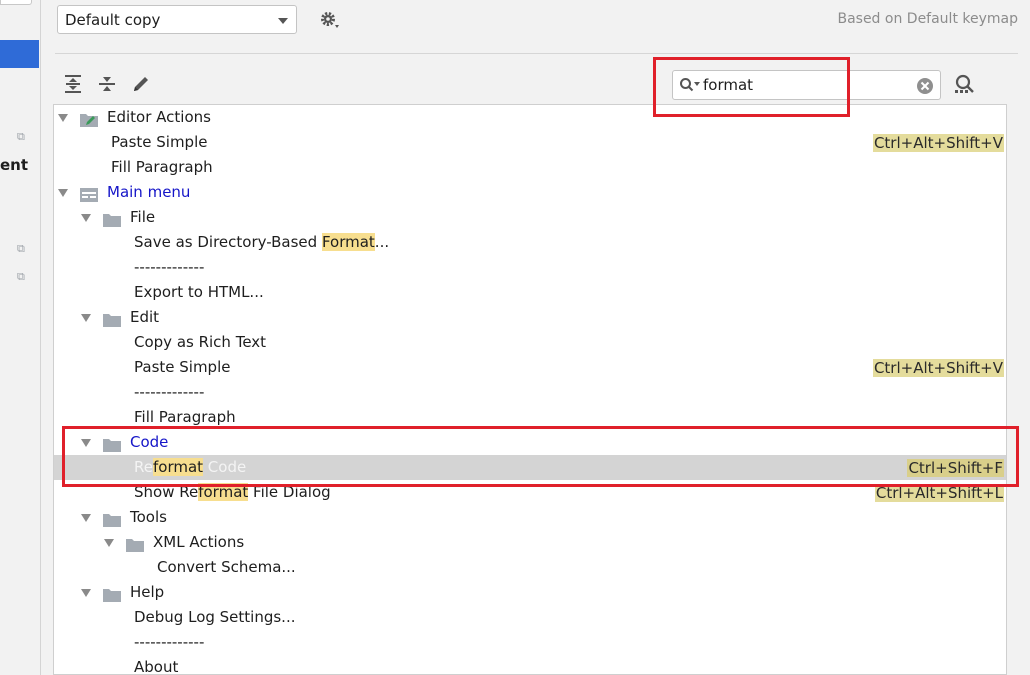  I want to click on sidebar-top-field, so click(16, 2).